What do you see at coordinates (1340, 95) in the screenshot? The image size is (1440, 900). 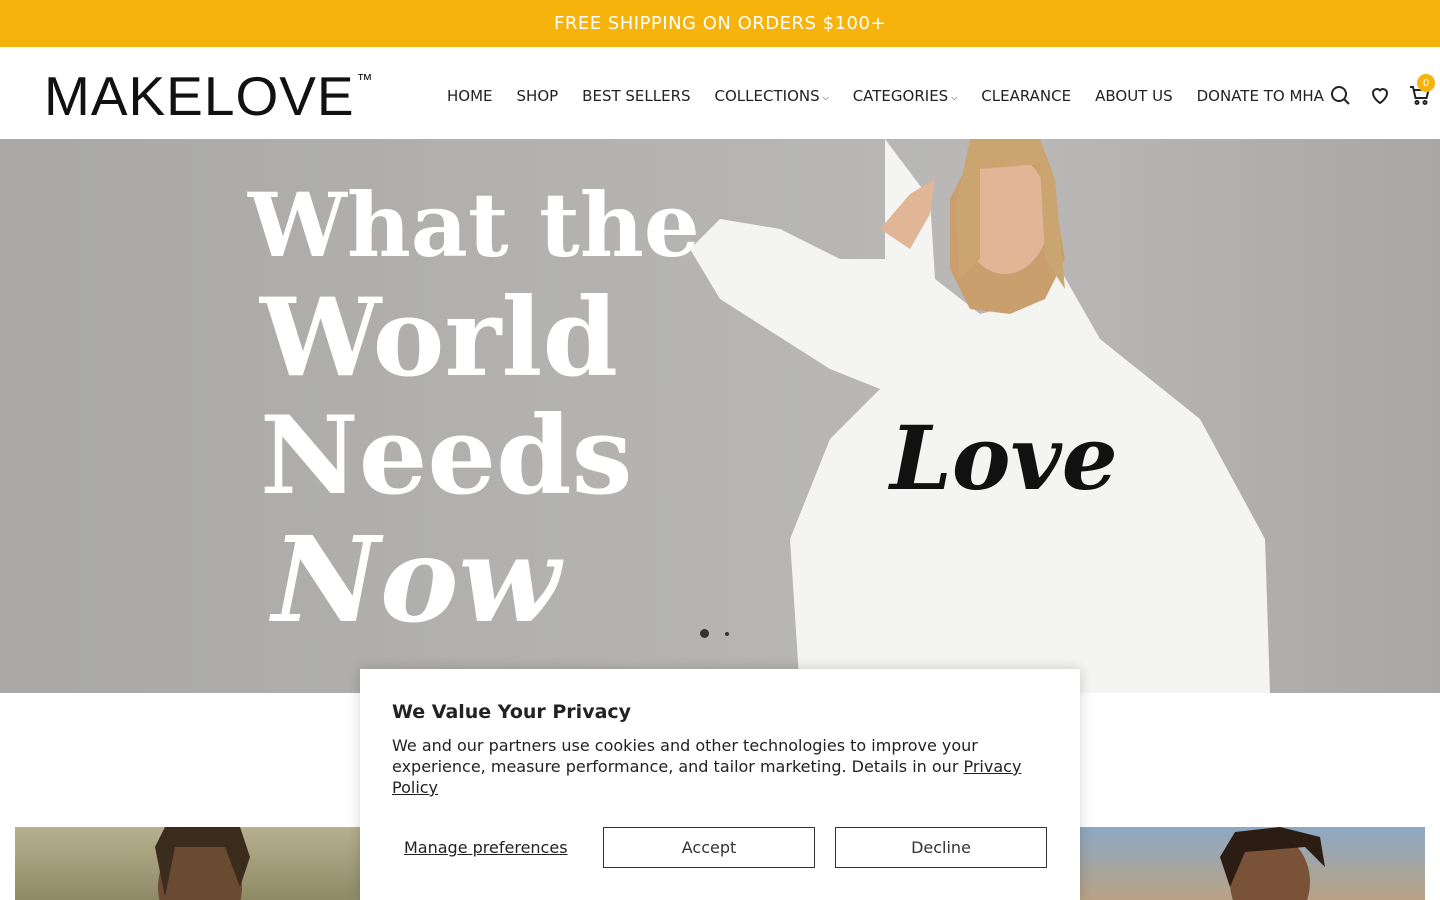 I see `search-icon` at bounding box center [1340, 95].